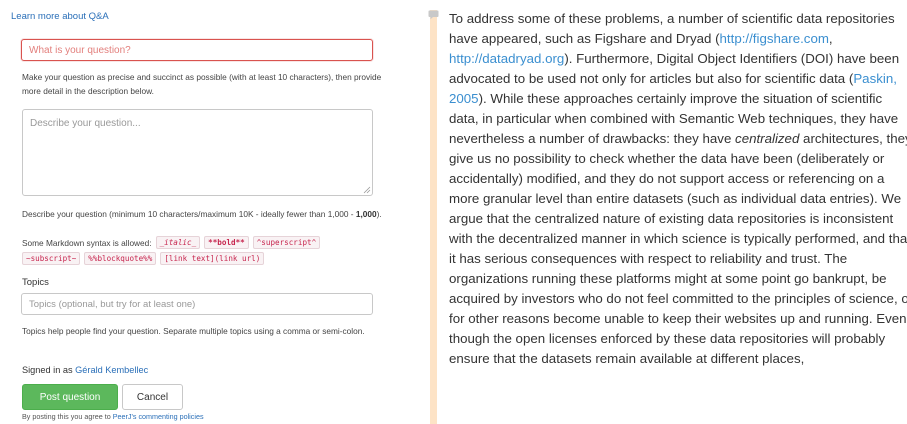 The image size is (907, 424). What do you see at coordinates (60, 16) in the screenshot?
I see `learn-more-link: Learn more about Q&A` at bounding box center [60, 16].